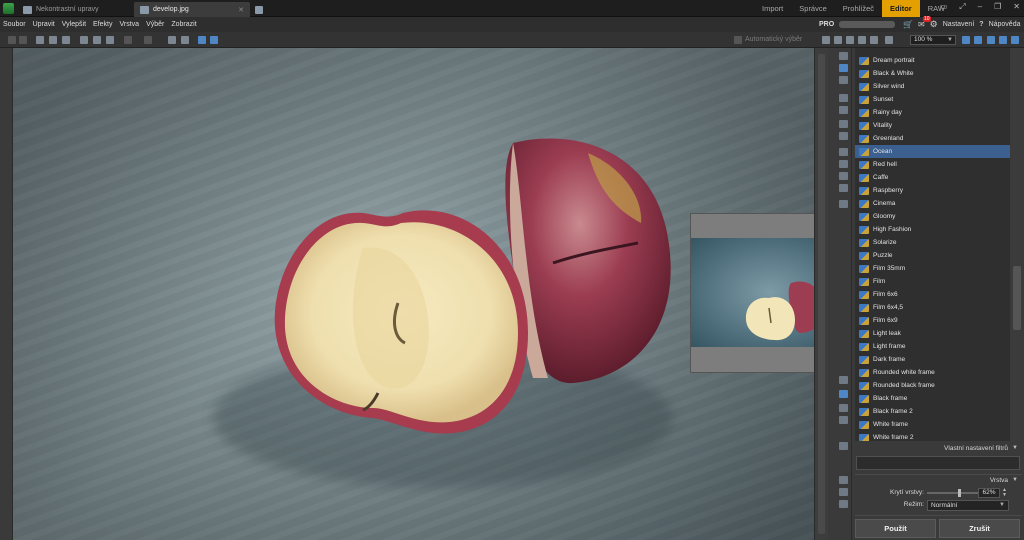 This screenshot has width=1024, height=540. What do you see at coordinates (932, 112) in the screenshot?
I see `filter-item: Rainy day` at bounding box center [932, 112].